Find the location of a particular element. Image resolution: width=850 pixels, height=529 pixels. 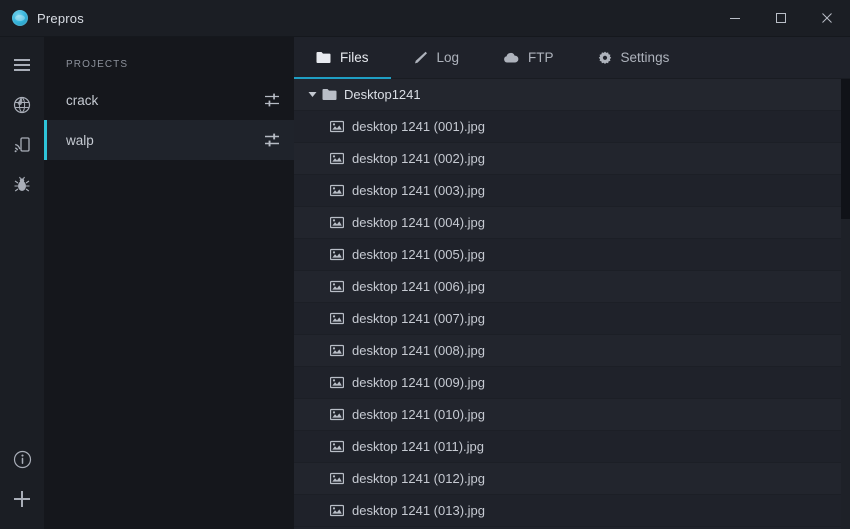

globe-icon is located at coordinates (22, 105).